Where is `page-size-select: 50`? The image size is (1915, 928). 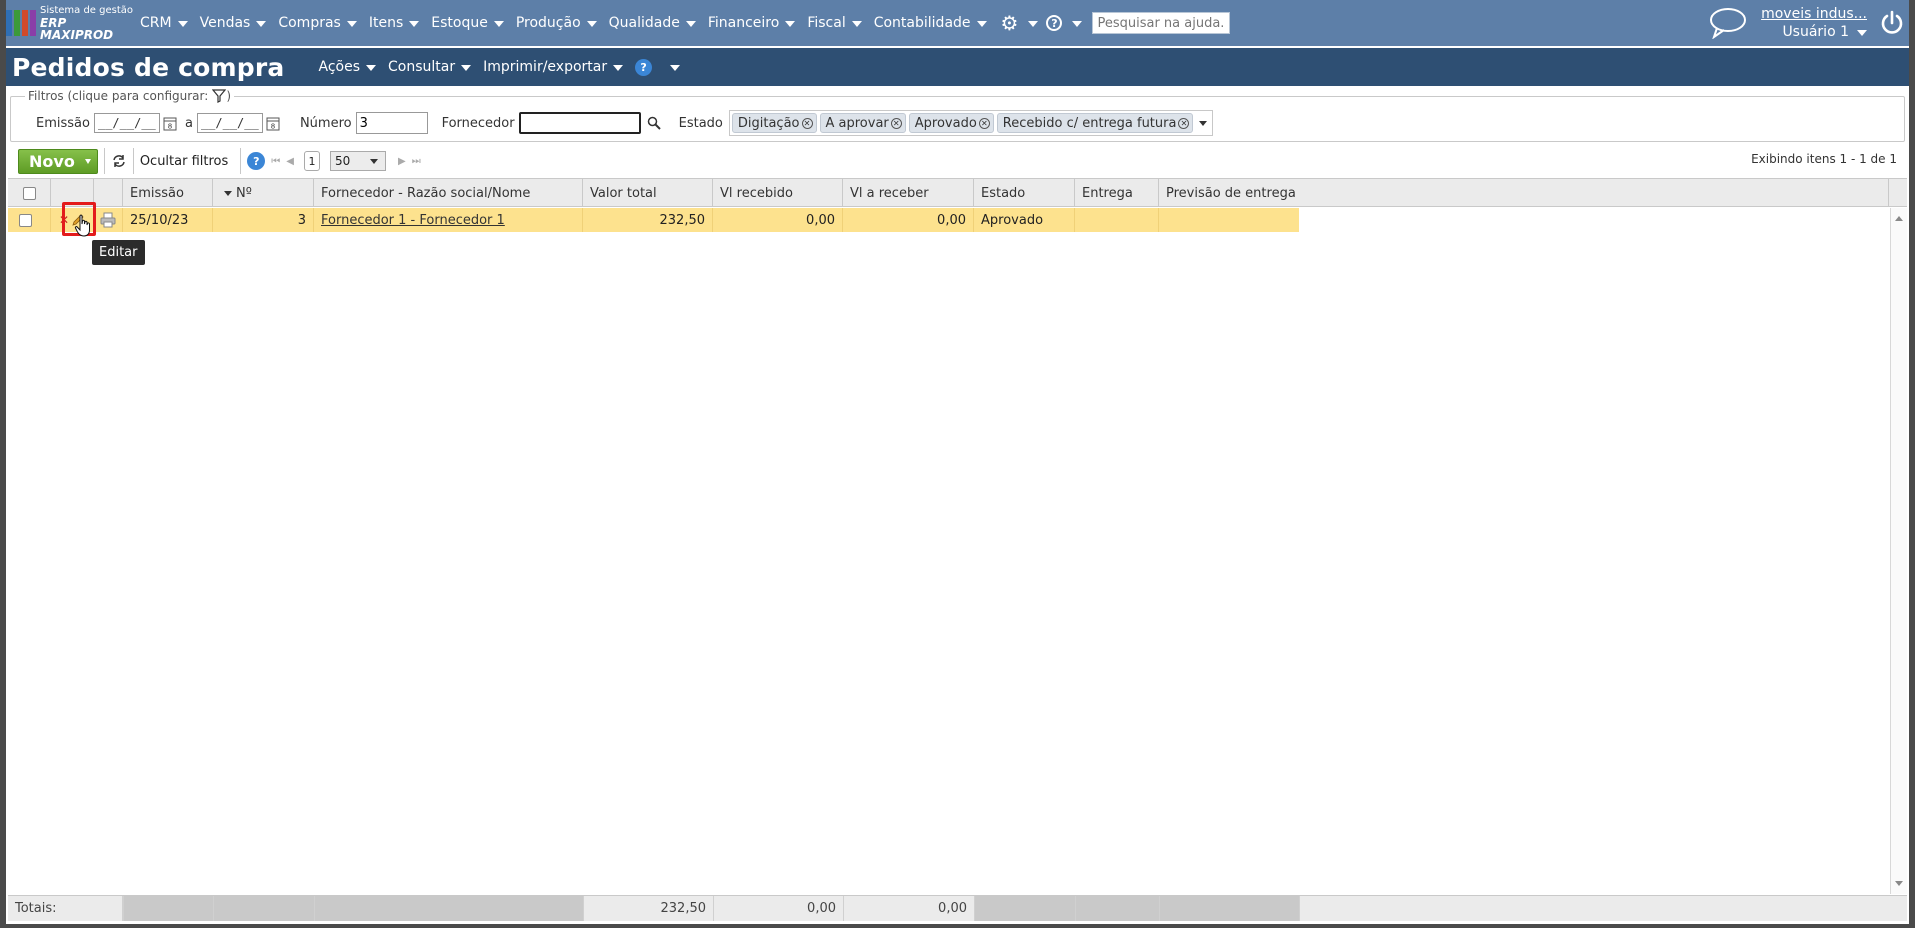 page-size-select: 50 is located at coordinates (357, 161).